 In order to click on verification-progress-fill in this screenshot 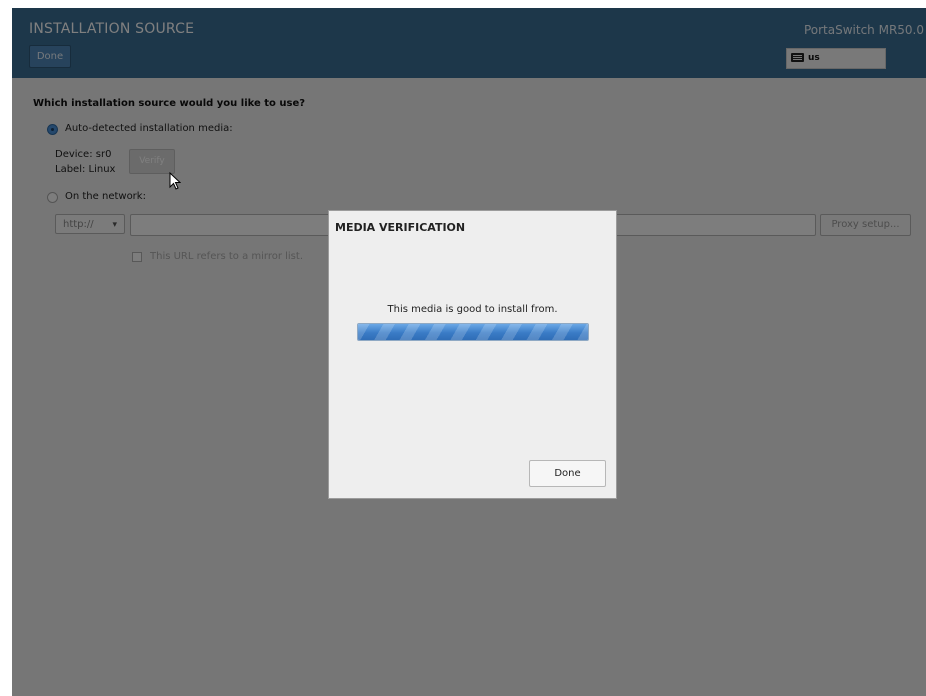, I will do `click(473, 332)`.